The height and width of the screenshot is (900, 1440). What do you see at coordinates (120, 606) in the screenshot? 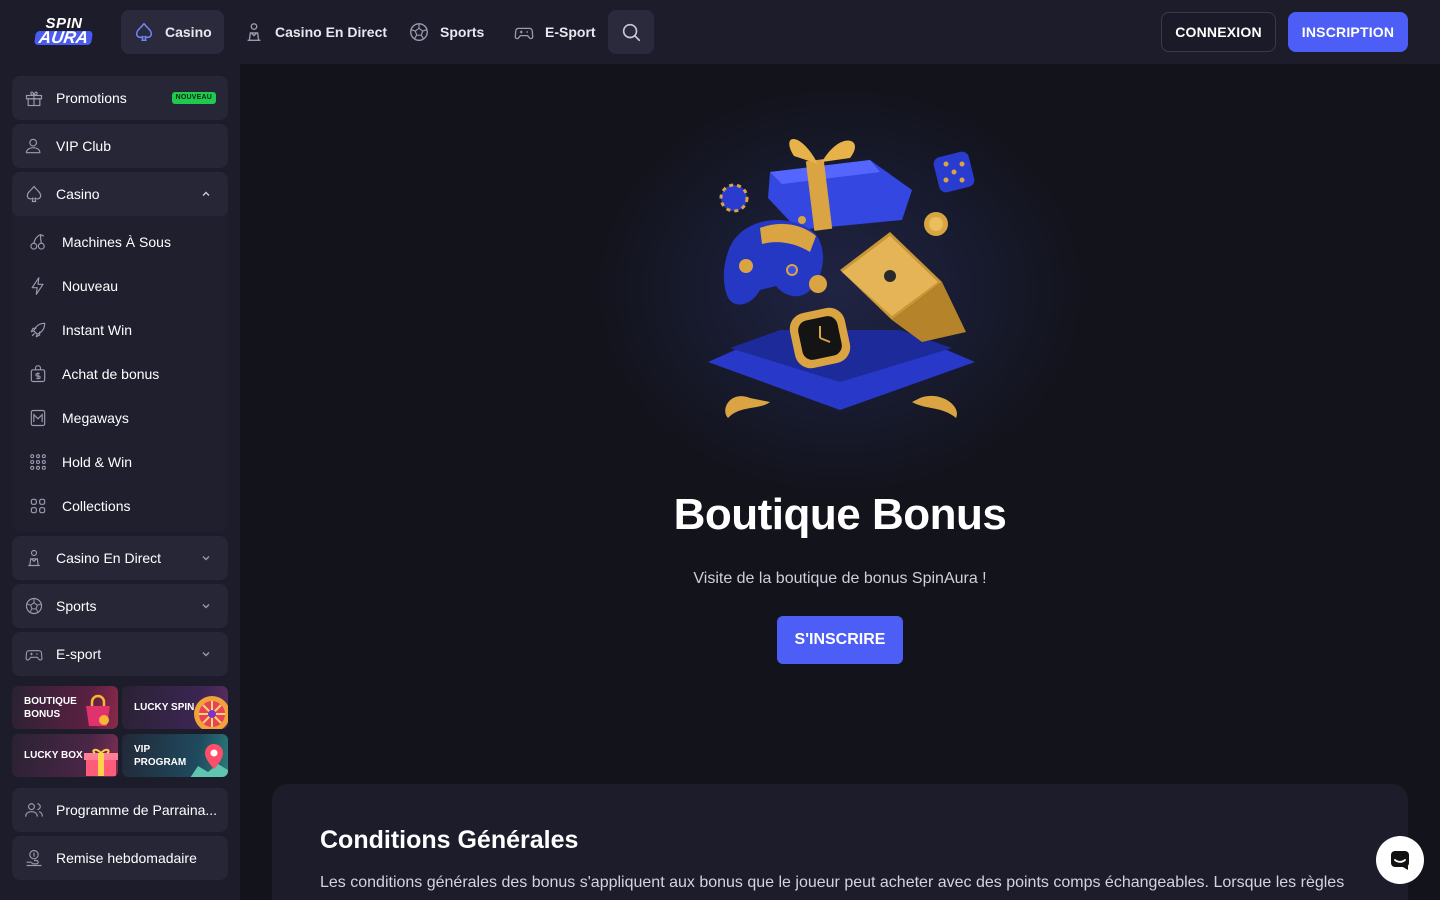
I see `sidebar-item-sports: Sports` at bounding box center [120, 606].